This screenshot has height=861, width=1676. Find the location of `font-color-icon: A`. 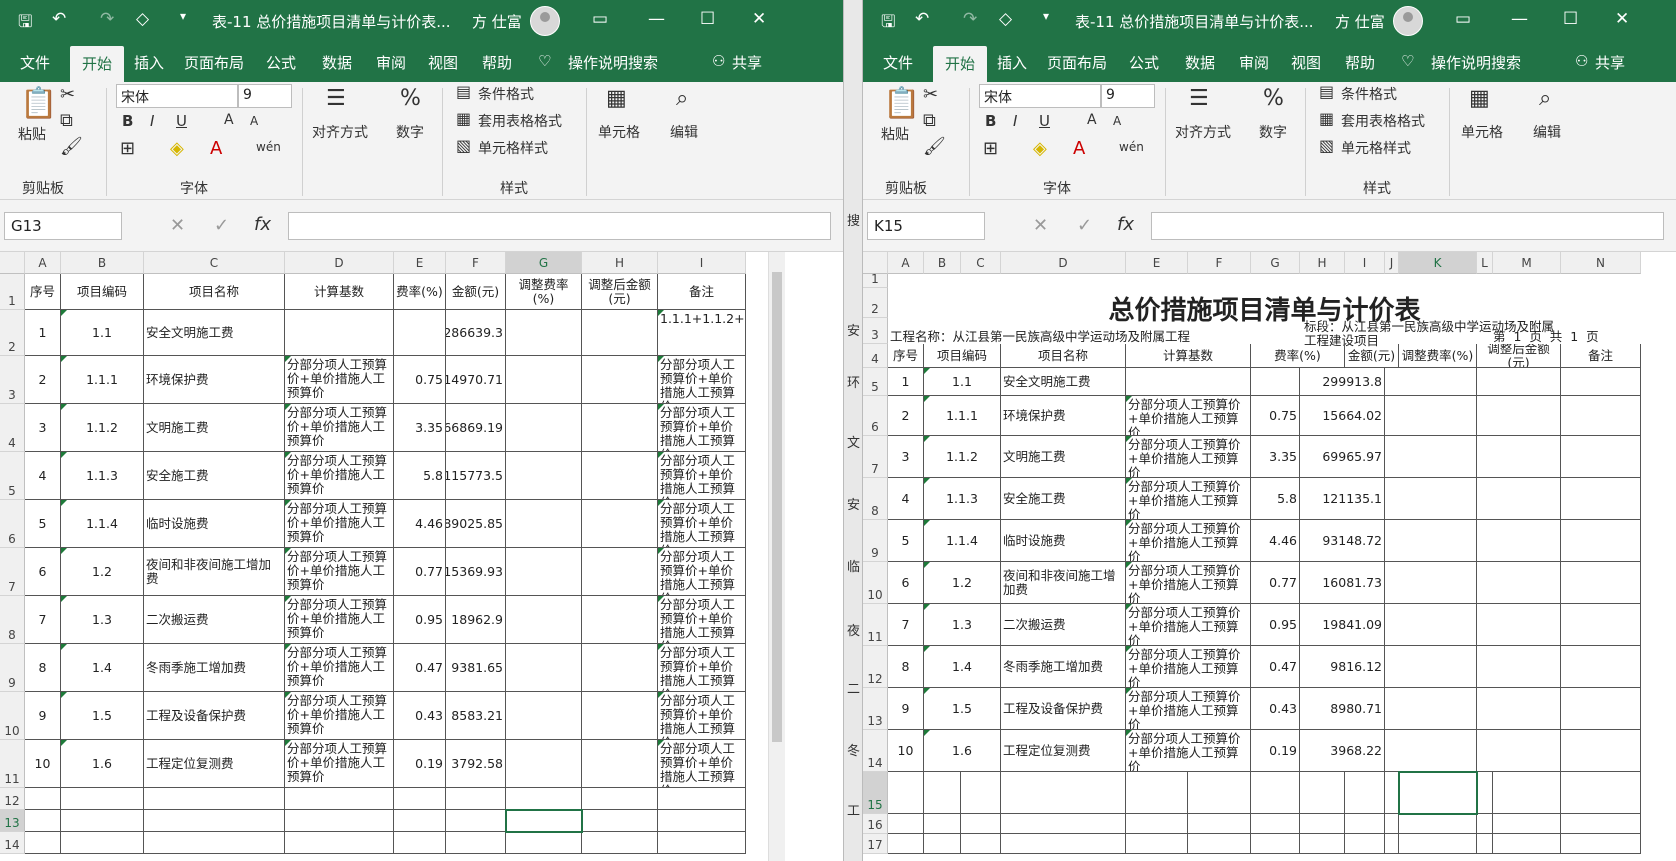

font-color-icon: A is located at coordinates (1079, 148).